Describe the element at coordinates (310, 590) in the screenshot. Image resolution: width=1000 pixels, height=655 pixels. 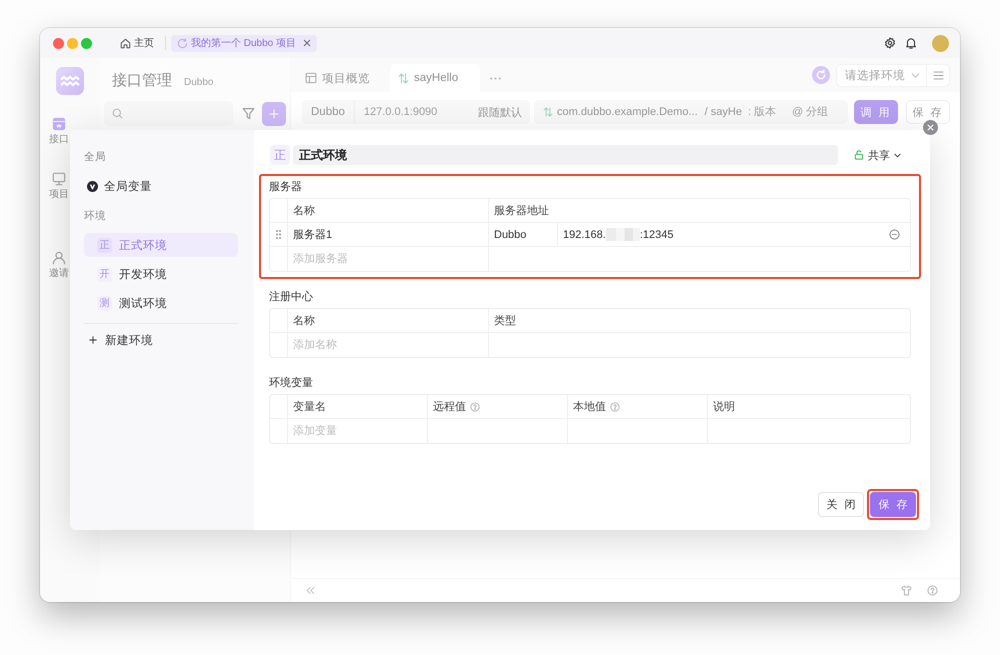
I see `double-chevron-left-icon` at that location.